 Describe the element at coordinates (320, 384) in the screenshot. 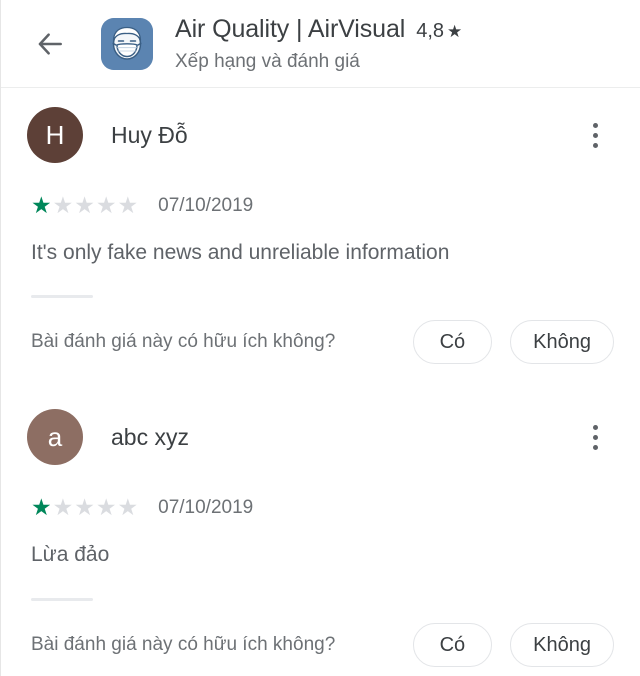

I see `review-separator` at that location.